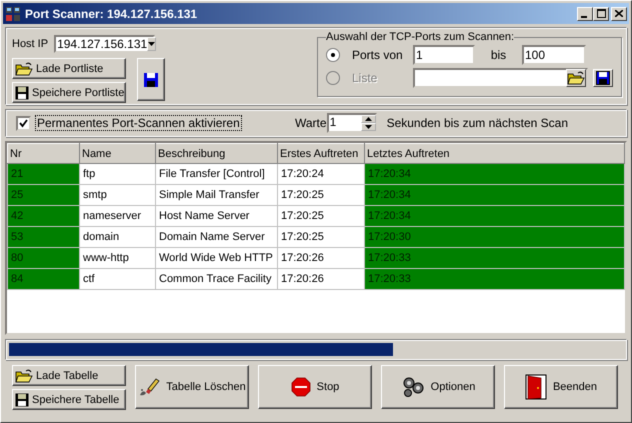 This screenshot has height=423, width=632. I want to click on checkmark-icon, so click(23, 123).